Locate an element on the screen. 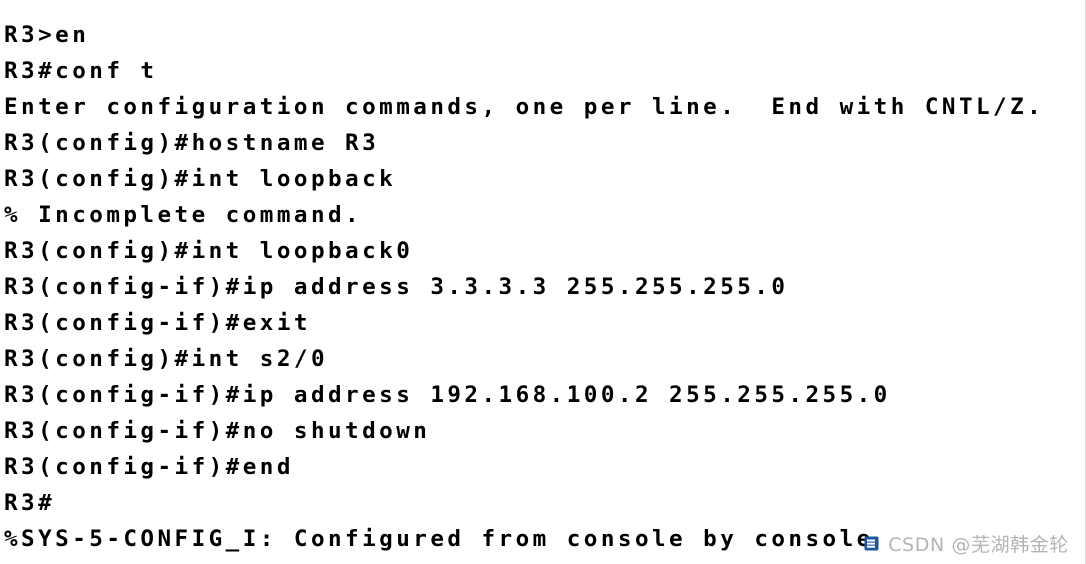 The width and height of the screenshot is (1086, 564). terminal-line: R3(config-if)#exit is located at coordinates (157, 323).